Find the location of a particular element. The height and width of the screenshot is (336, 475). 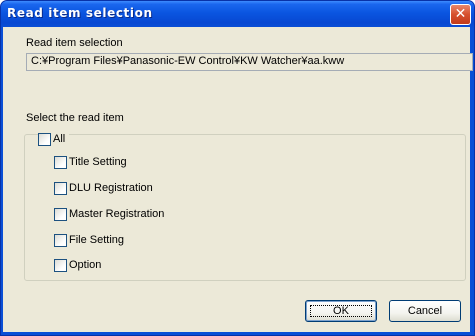

title-bar: Read item selection ✕ is located at coordinates (237, 14).